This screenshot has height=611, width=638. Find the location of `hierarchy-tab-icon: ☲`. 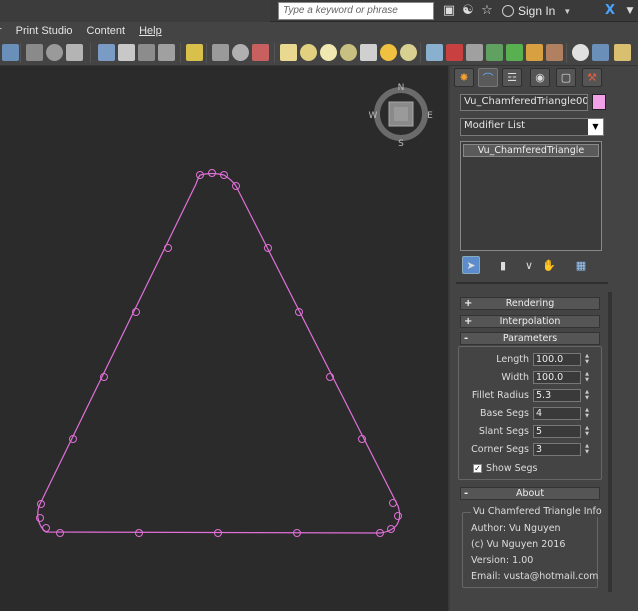

hierarchy-tab-icon: ☲ is located at coordinates (512, 77).